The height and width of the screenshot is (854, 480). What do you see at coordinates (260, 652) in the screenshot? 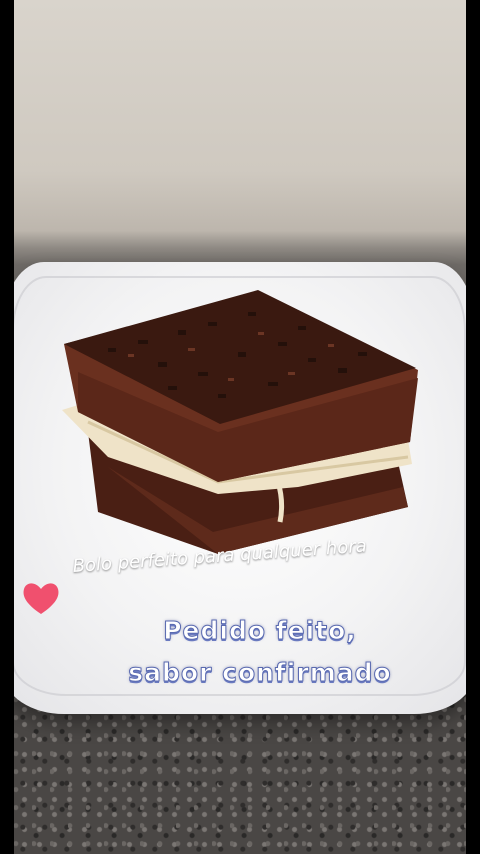
I see `headline: Pedido feito, sabor confirmado` at bounding box center [260, 652].